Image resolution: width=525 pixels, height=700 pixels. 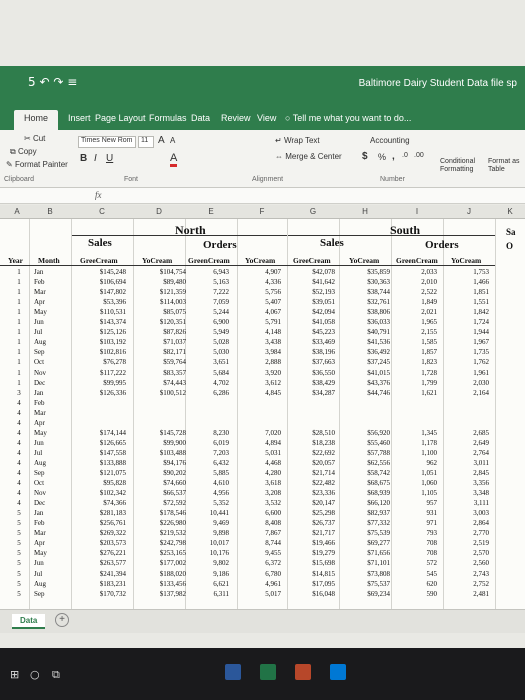 What do you see at coordinates (104, 574) in the screenshot?
I see `north-greencream-sales-cell: $241,394` at bounding box center [104, 574].